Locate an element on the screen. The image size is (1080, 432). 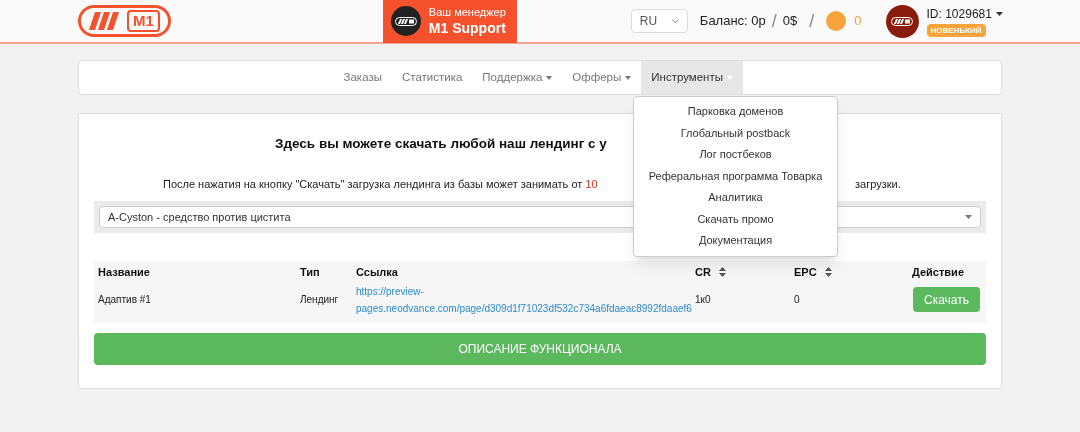
menu-item: Документация is located at coordinates (735, 241).